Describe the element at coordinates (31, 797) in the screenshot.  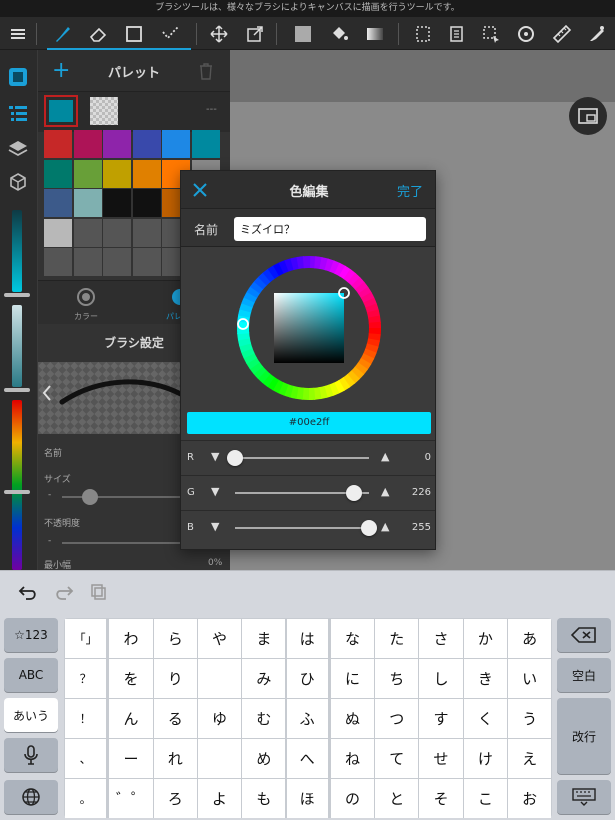
I see `globe-key` at that location.